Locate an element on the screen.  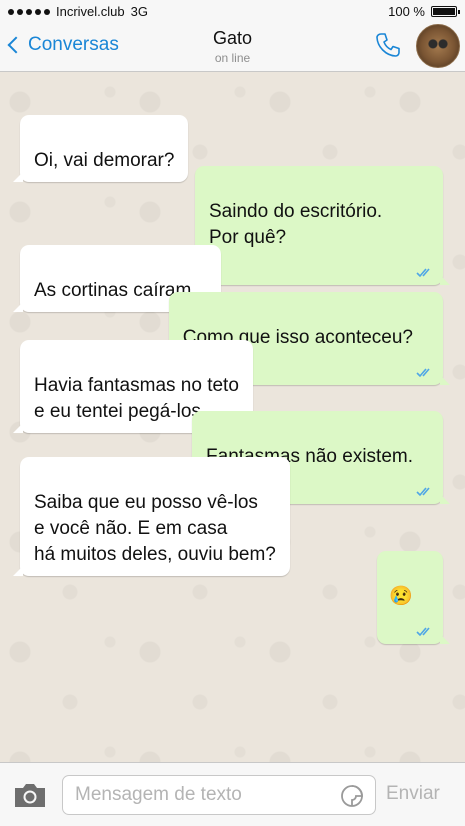
message-incoming: Oi, vai demorar? is located at coordinates (100, 148).